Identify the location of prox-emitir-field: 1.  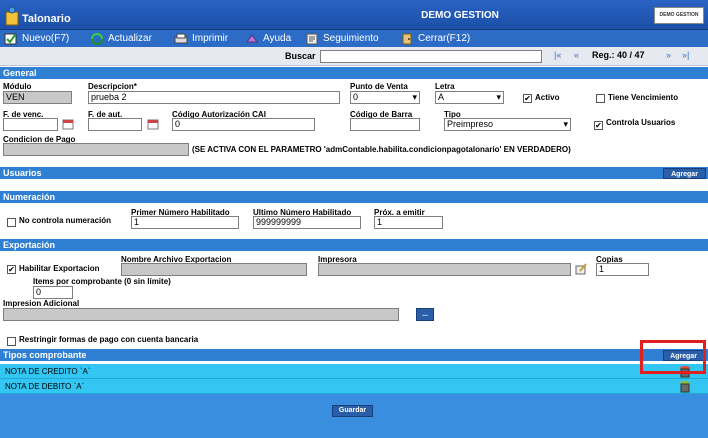
(408, 222).